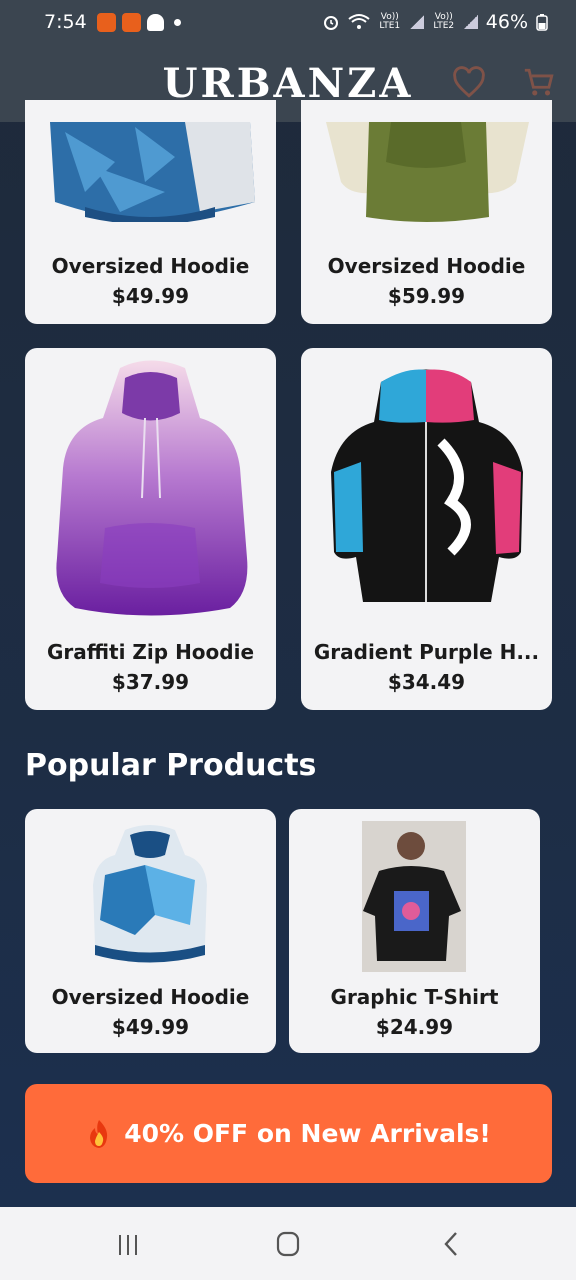 The width and height of the screenshot is (576, 1280). I want to click on wifi-icon, so click(359, 21).